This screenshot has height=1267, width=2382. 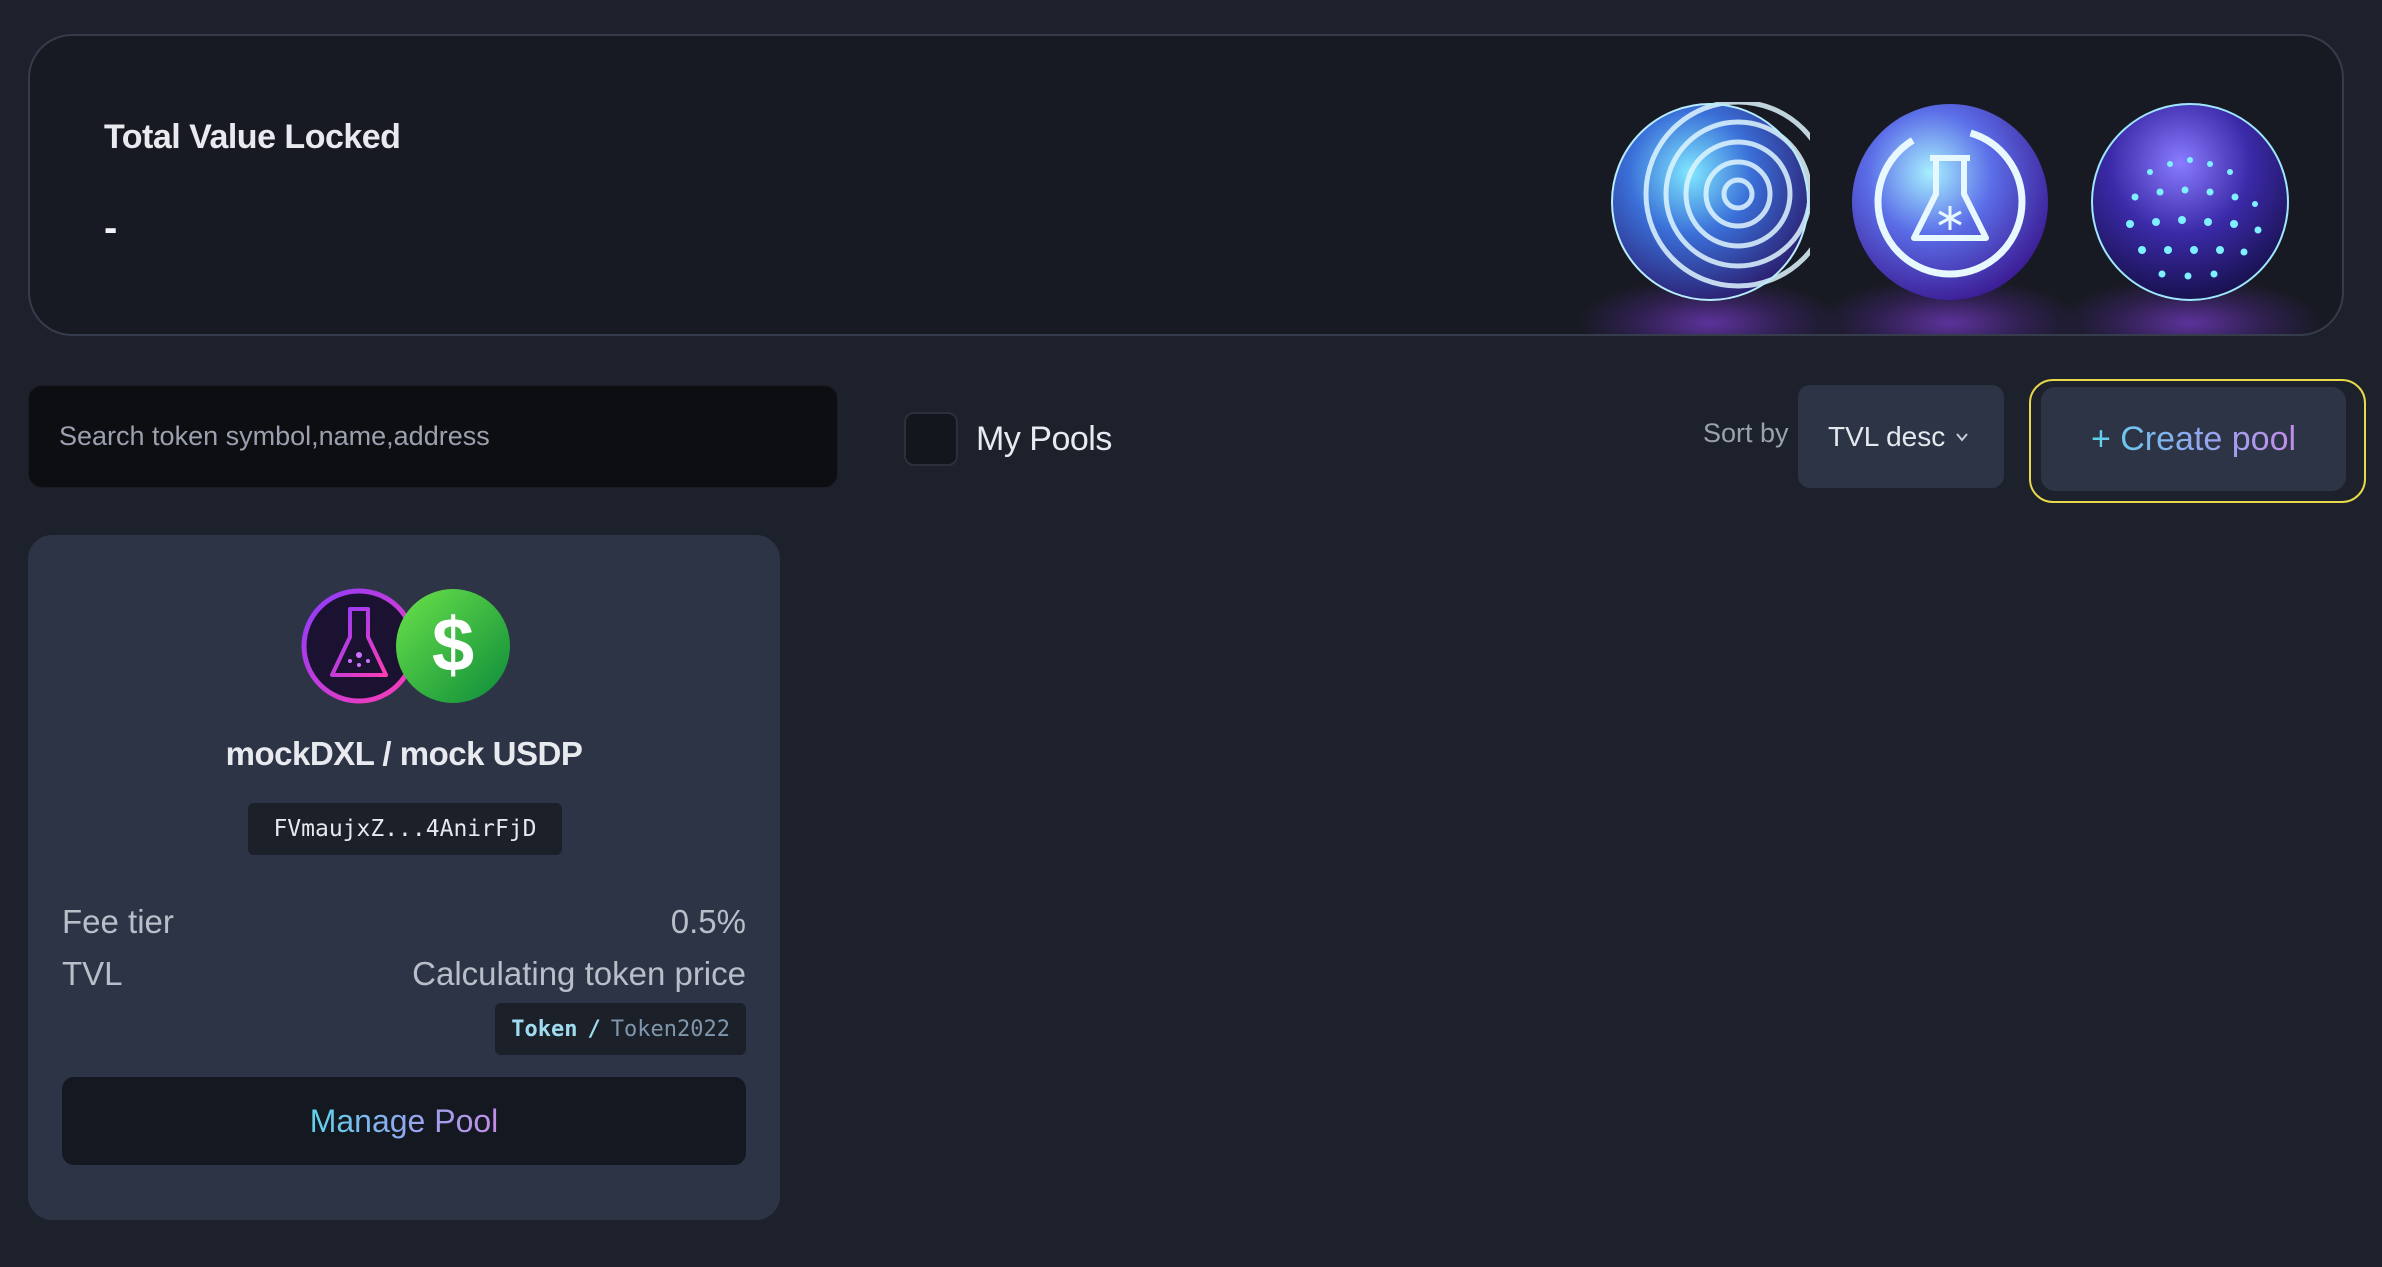 What do you see at coordinates (544, 1029) in the screenshot?
I see `token-program-a: Token` at bounding box center [544, 1029].